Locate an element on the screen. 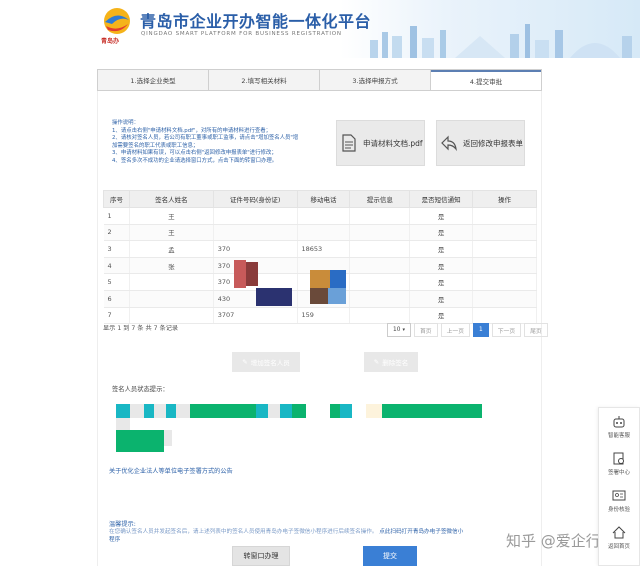 The image size is (640, 566). return-arrow-icon is located at coordinates (449, 143).